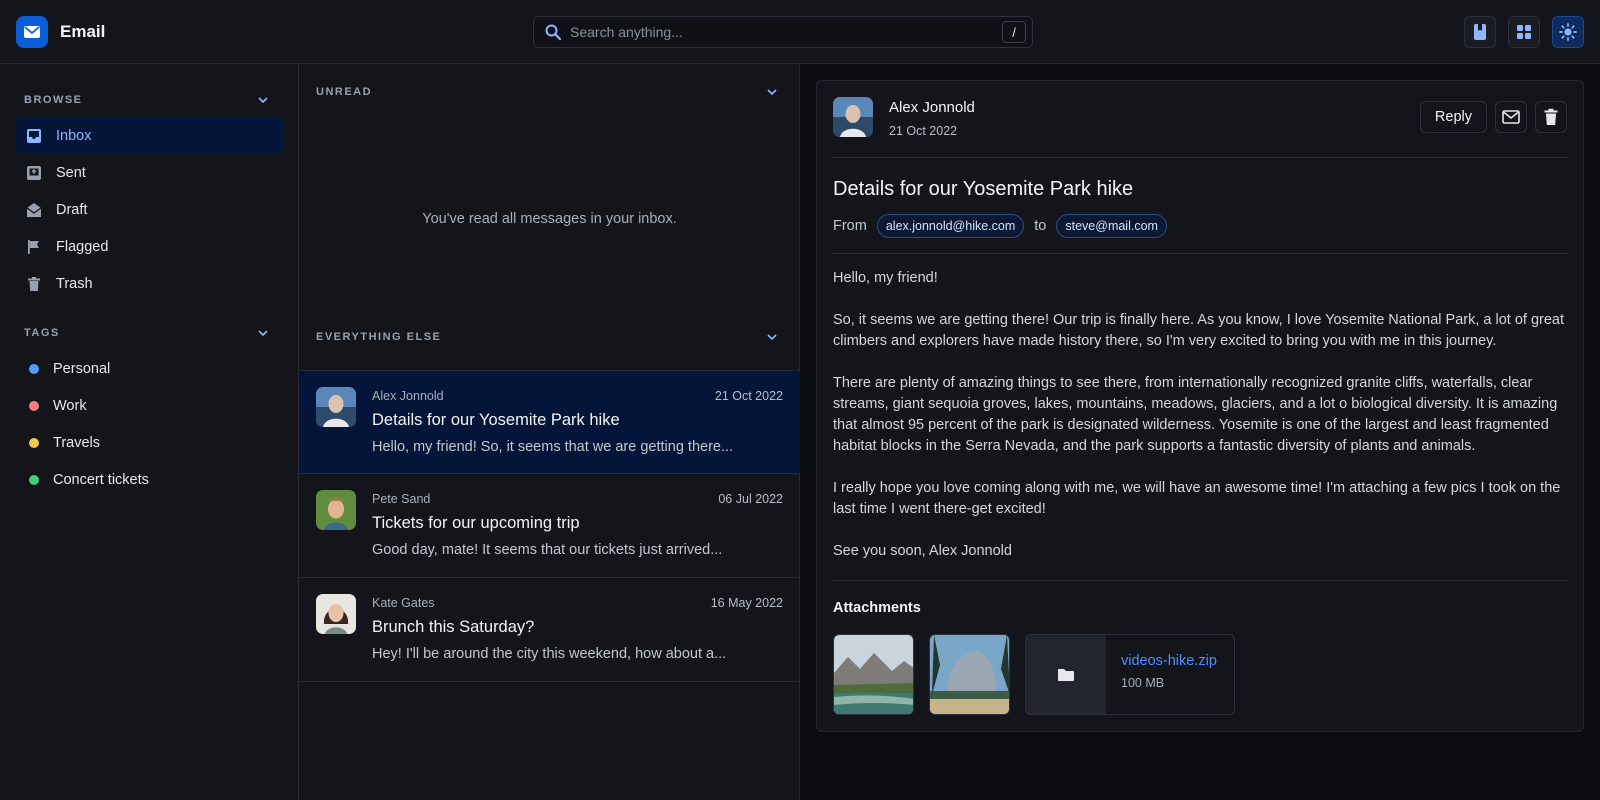 Image resolution: width=1600 pixels, height=800 pixels. What do you see at coordinates (496, 420) in the screenshot?
I see `message-subject: Details for our Yosemite Park hike` at bounding box center [496, 420].